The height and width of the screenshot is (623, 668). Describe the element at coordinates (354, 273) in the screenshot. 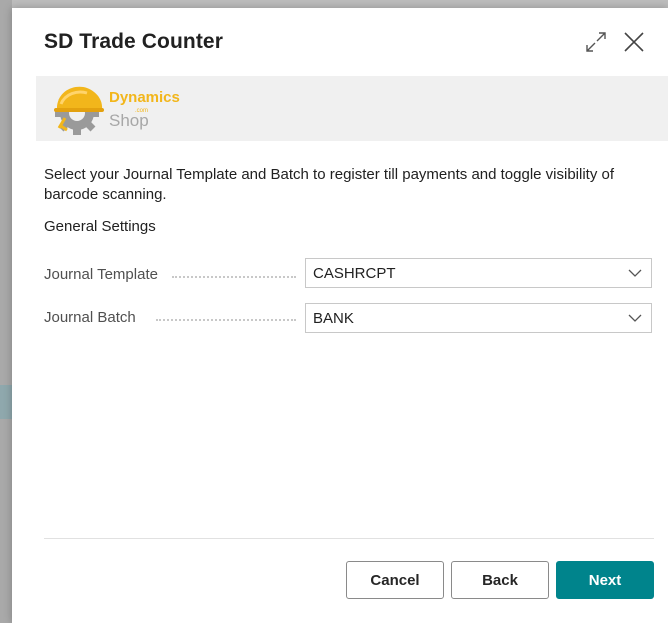

I see `journal-template-value: CASHRCPT` at that location.